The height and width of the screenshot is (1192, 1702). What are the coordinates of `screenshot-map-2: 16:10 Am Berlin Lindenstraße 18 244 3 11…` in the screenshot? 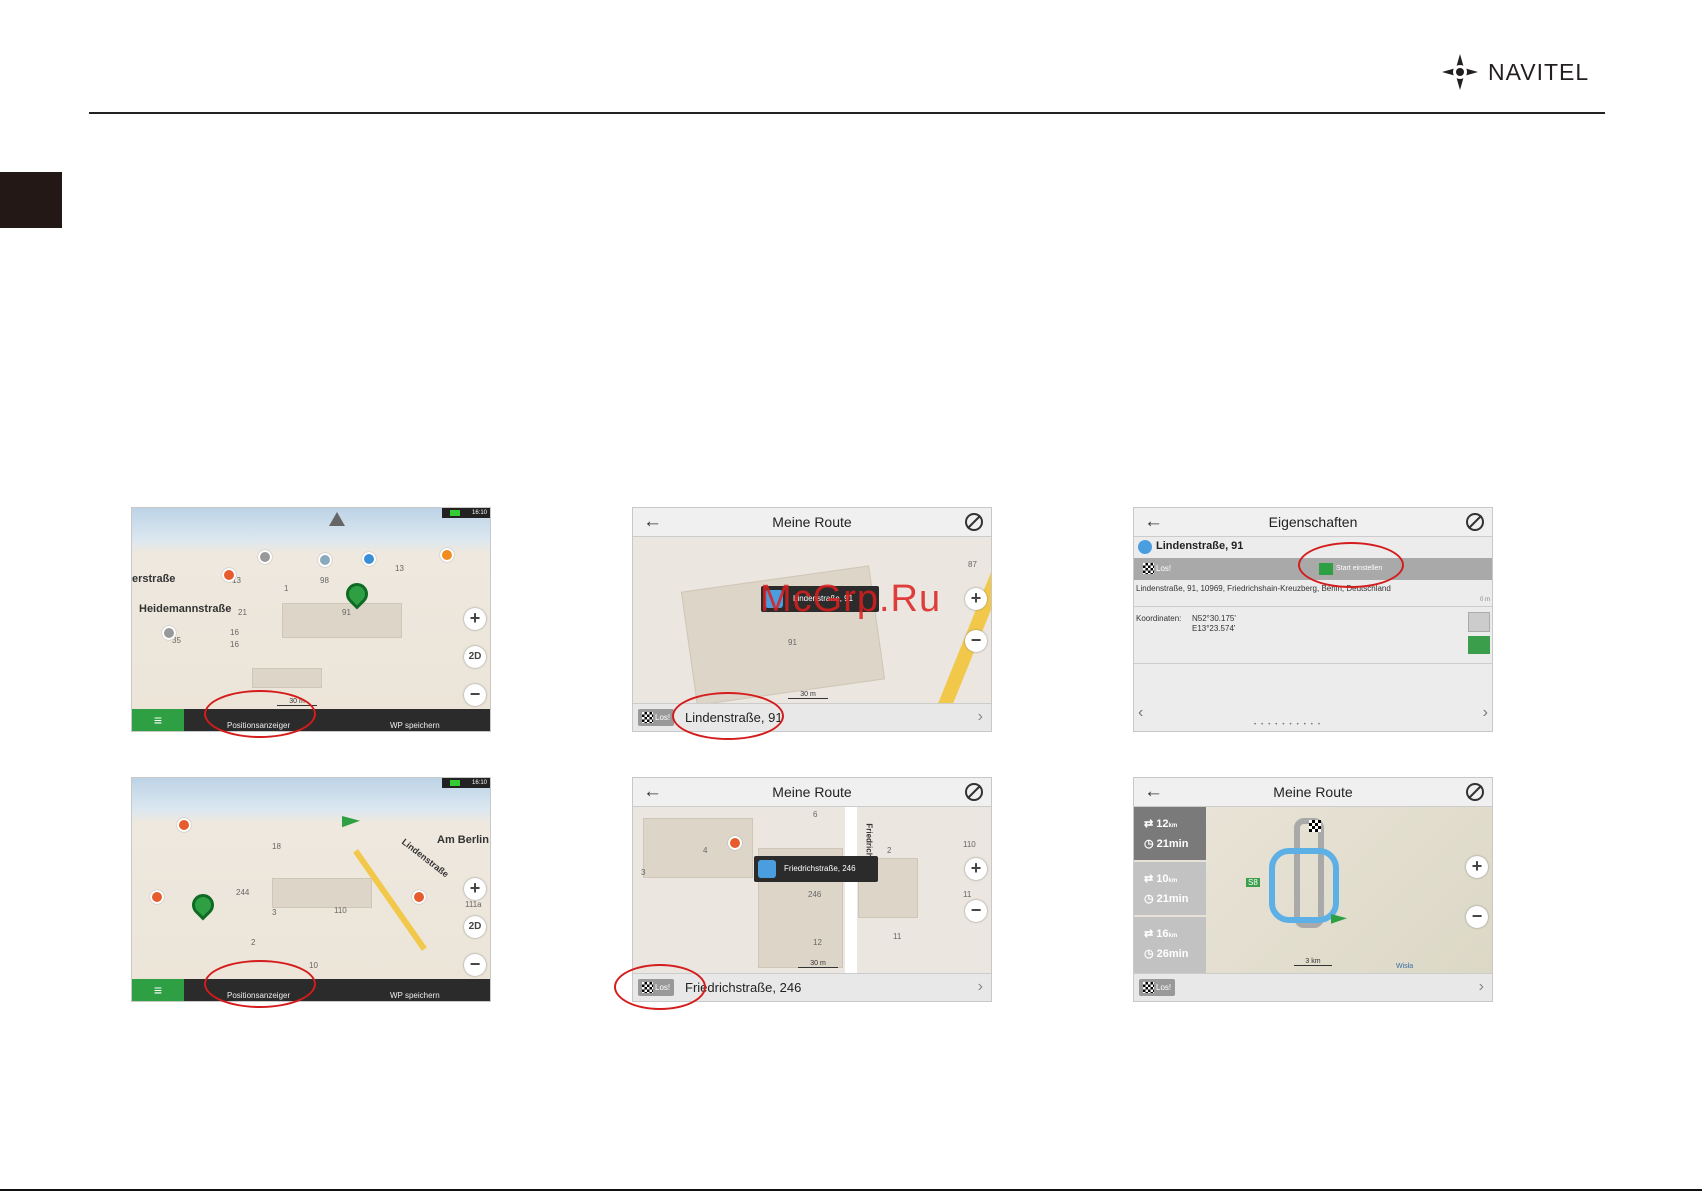 It's located at (311, 889).